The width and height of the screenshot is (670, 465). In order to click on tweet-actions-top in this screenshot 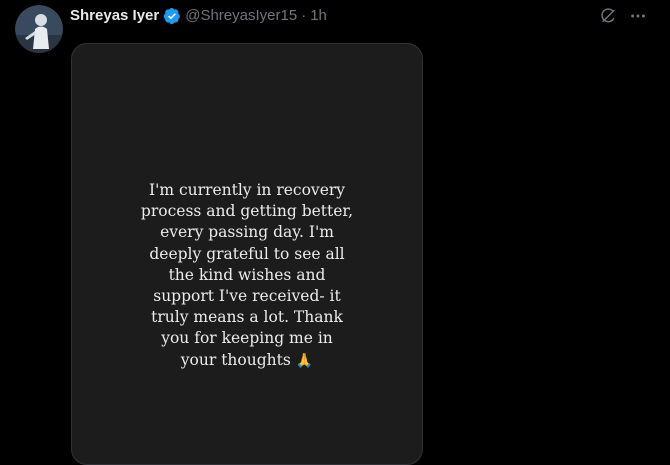, I will do `click(623, 16)`.